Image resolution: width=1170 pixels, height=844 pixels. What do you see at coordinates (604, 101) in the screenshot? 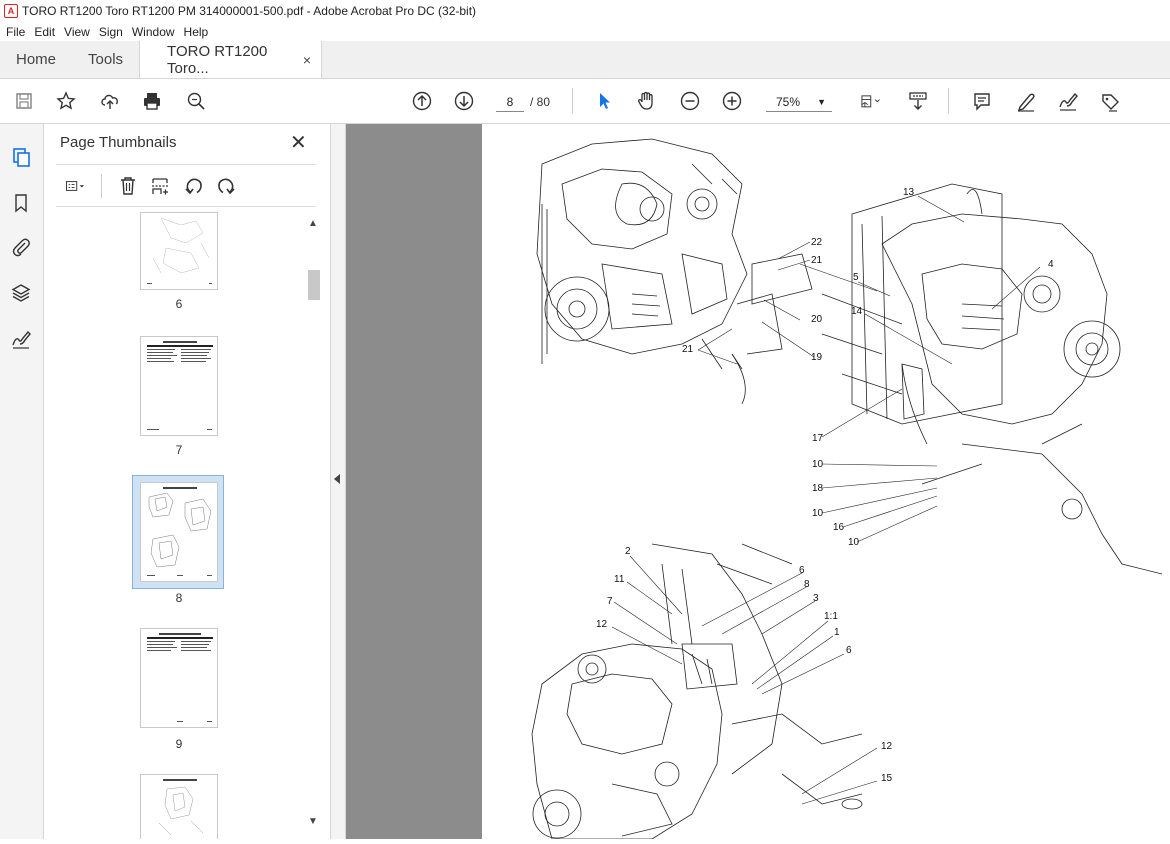
I see `select-cursor-icon` at bounding box center [604, 101].